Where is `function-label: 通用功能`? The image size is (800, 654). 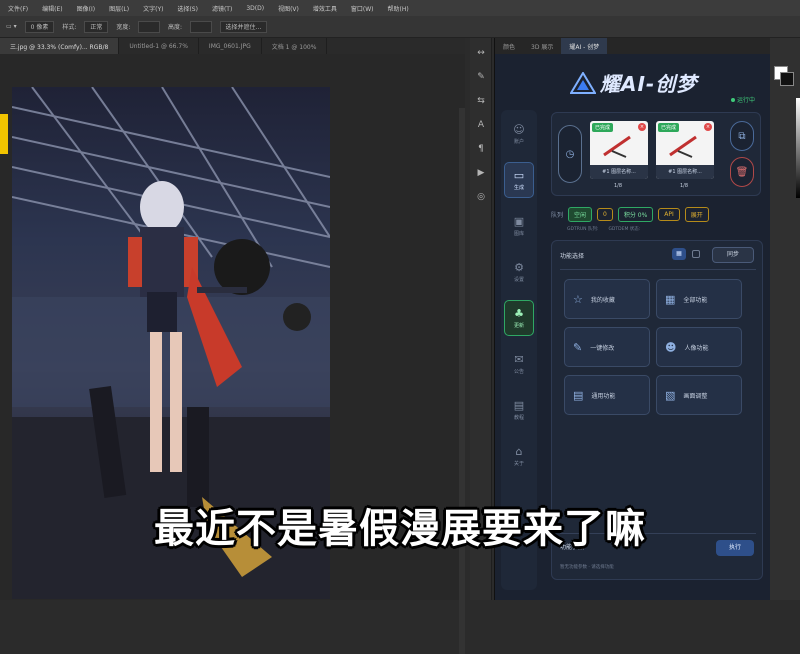
function-label: 通用功能 is located at coordinates (603, 396).